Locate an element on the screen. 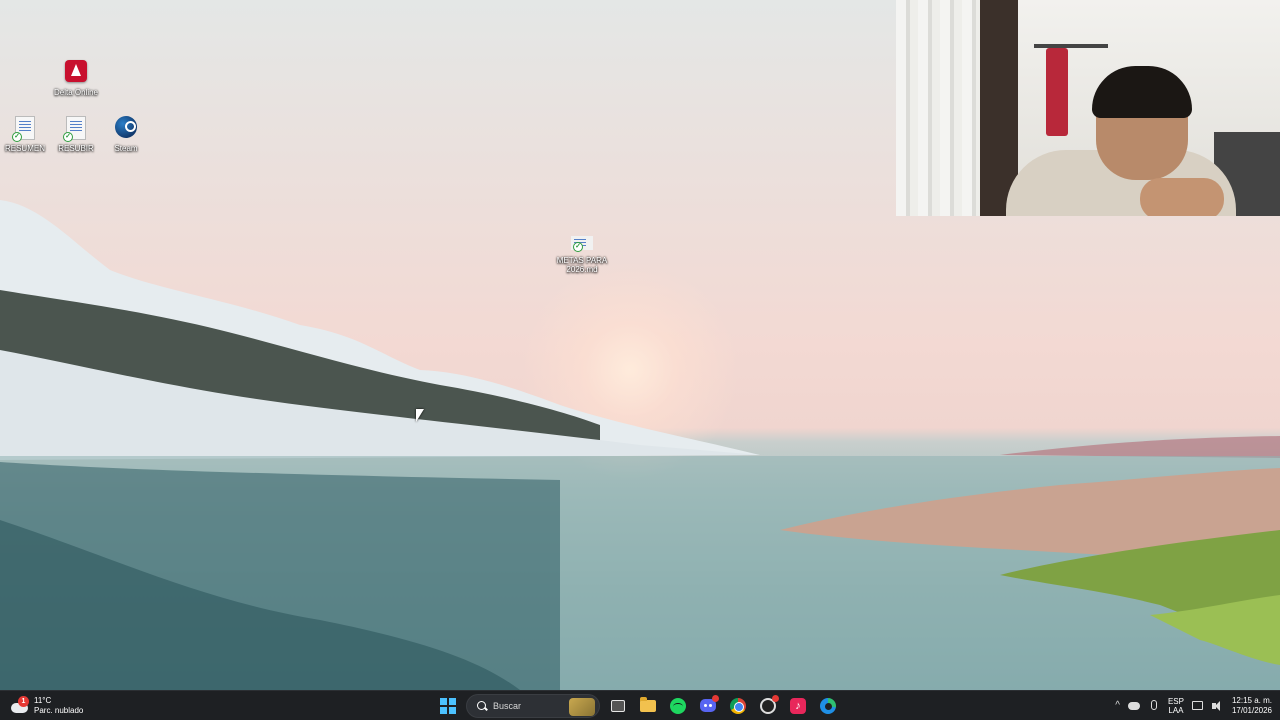 This screenshot has width=1280, height=720. desktop-icon-label: RESUMEN is located at coordinates (24, 148).